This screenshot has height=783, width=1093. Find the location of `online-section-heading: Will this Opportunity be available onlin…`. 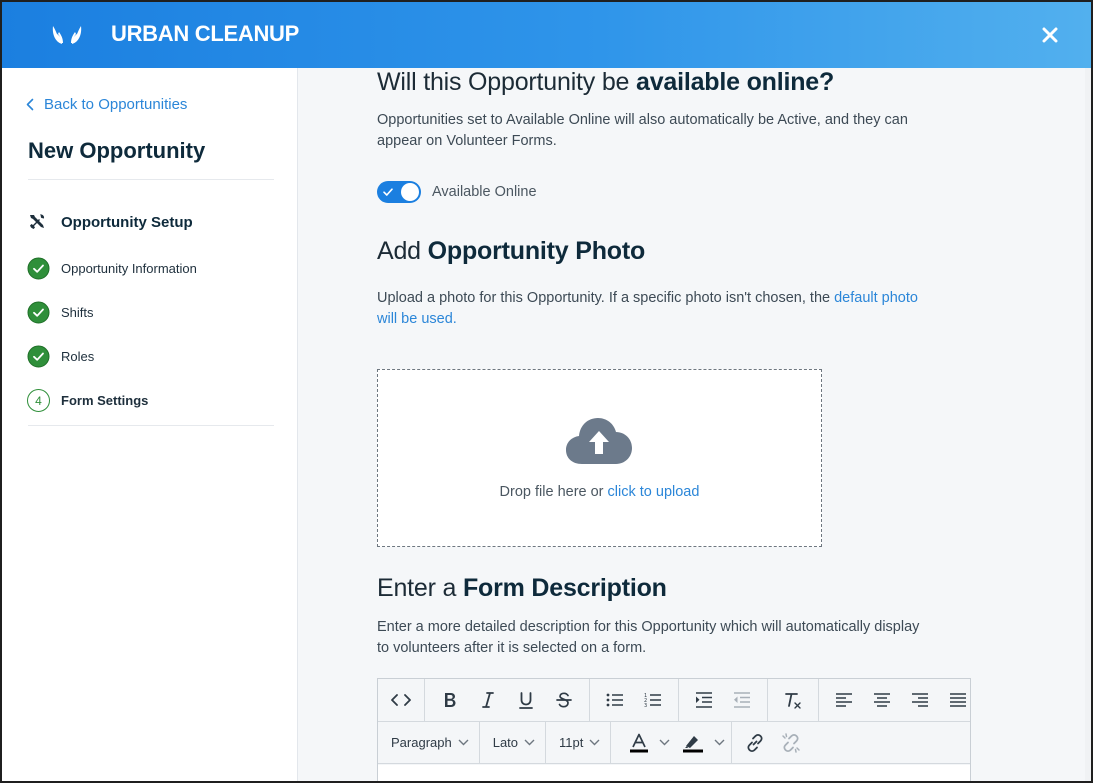

online-section-heading: Will this Opportunity be available onlin… is located at coordinates (605, 82).